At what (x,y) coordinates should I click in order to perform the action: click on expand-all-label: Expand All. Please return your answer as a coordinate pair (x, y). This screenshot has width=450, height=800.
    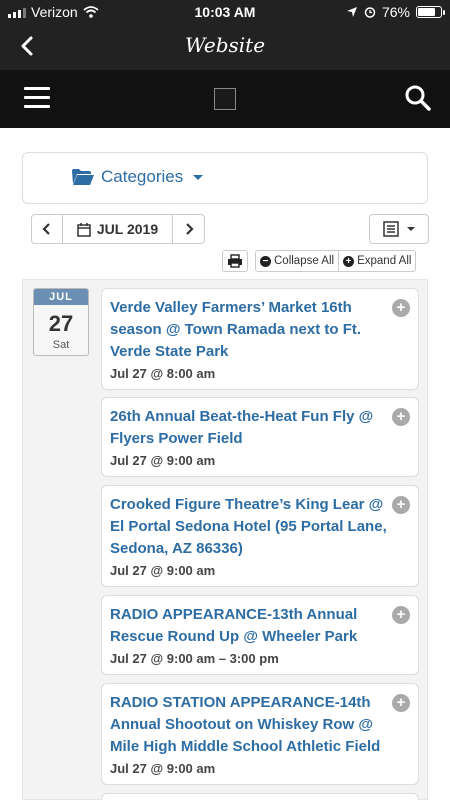
    Looking at the image, I should click on (384, 261).